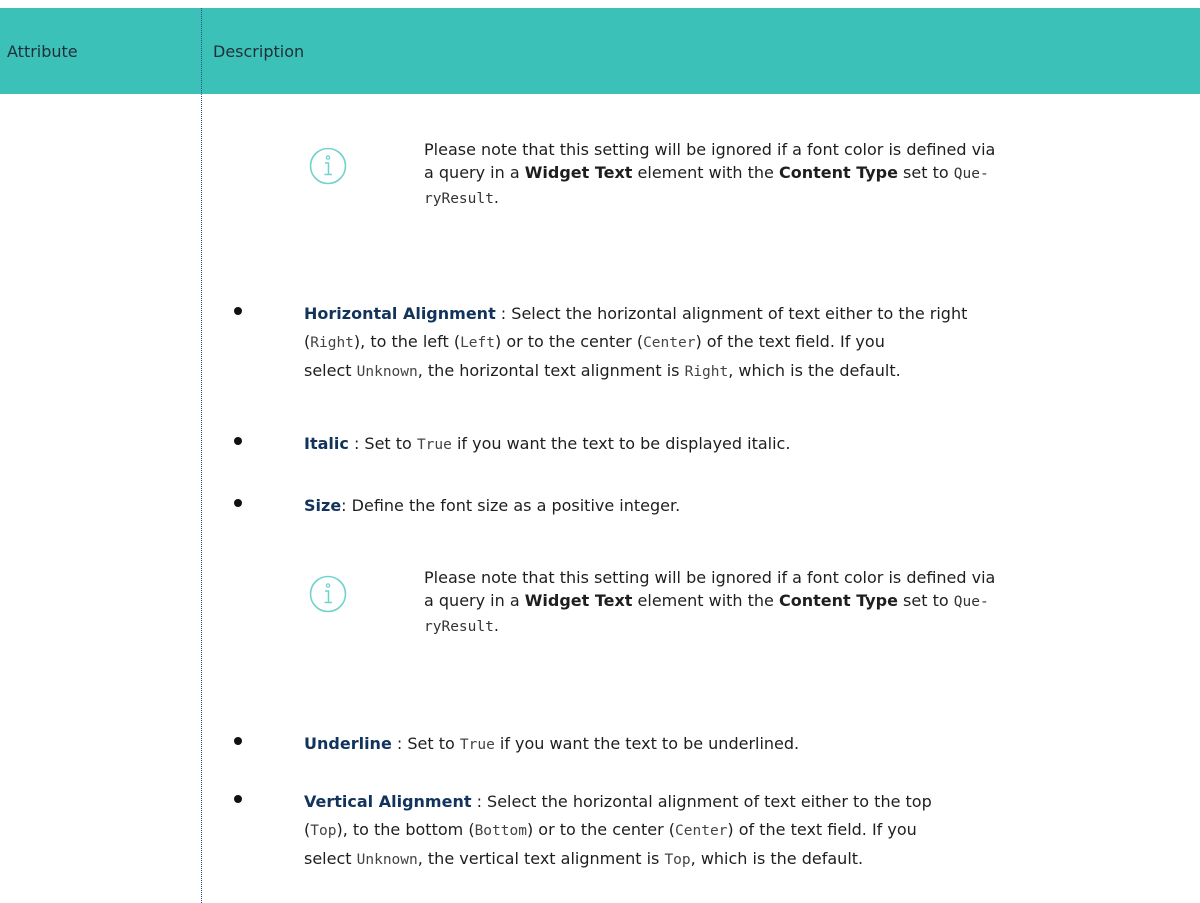  What do you see at coordinates (201, 455) in the screenshot?
I see `column-divider` at bounding box center [201, 455].